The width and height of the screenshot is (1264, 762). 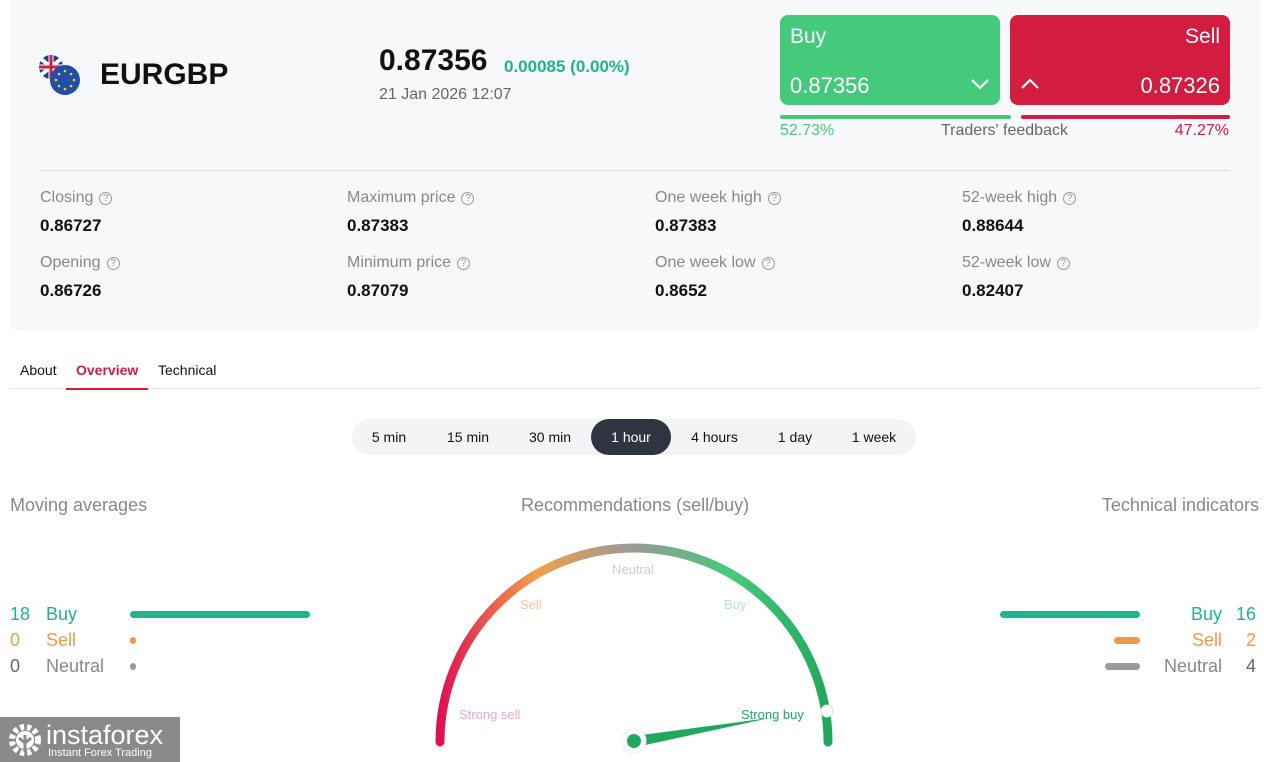 What do you see at coordinates (90, 739) in the screenshot?
I see `instaforex-logo: instaforex Instant Forex Trading` at bounding box center [90, 739].